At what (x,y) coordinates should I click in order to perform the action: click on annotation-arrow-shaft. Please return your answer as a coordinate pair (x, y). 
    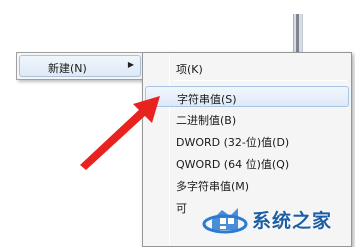
    Looking at the image, I should click on (113, 139).